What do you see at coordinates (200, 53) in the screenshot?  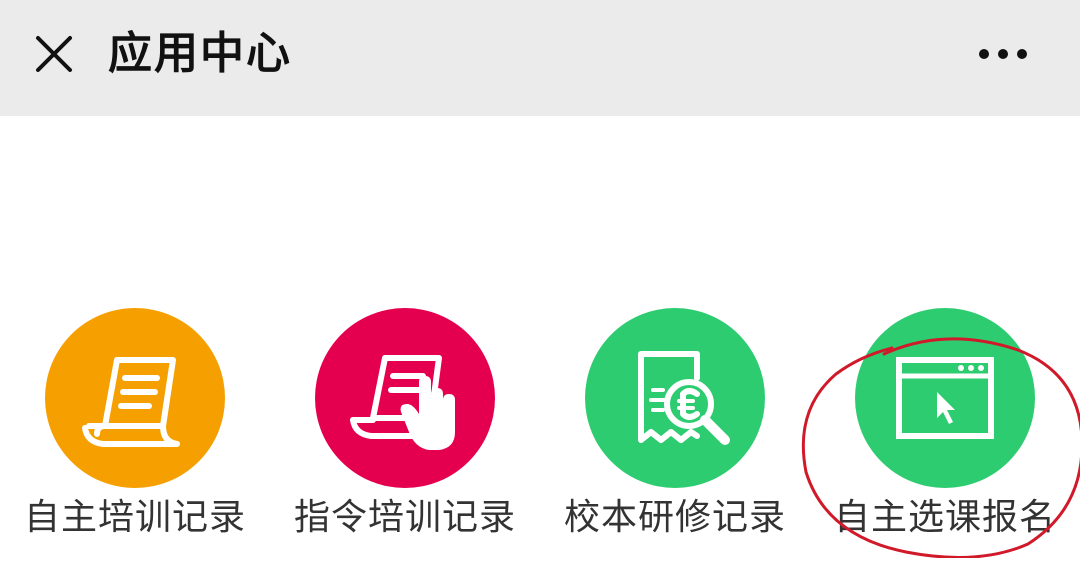 I see `page-title: 应用中心` at bounding box center [200, 53].